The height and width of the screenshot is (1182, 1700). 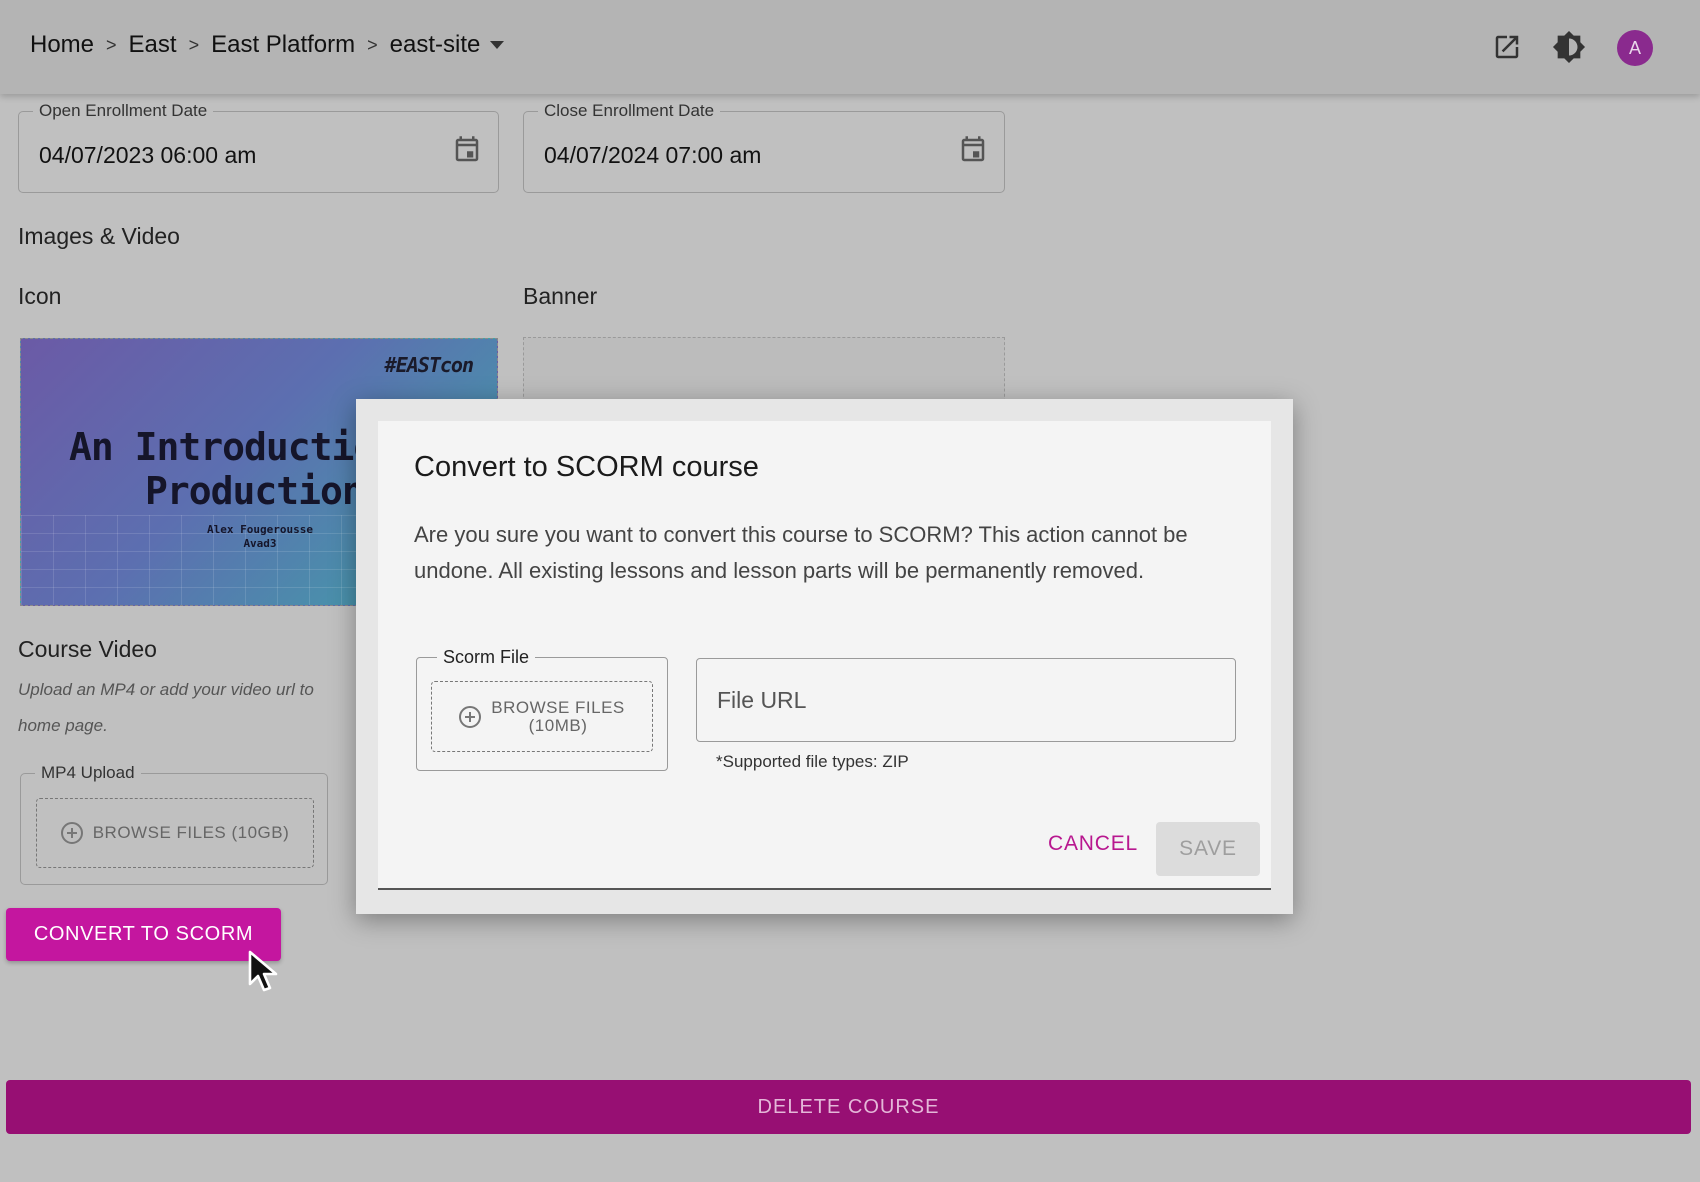 What do you see at coordinates (560, 296) in the screenshot?
I see `banner-label: Banner` at bounding box center [560, 296].